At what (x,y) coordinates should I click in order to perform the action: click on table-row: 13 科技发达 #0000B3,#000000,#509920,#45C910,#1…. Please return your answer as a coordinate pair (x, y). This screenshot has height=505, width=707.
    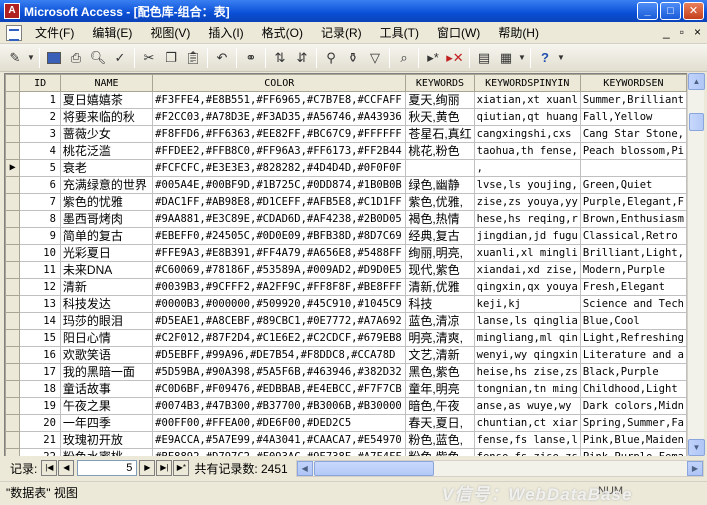
    Looking at the image, I should click on (346, 304).